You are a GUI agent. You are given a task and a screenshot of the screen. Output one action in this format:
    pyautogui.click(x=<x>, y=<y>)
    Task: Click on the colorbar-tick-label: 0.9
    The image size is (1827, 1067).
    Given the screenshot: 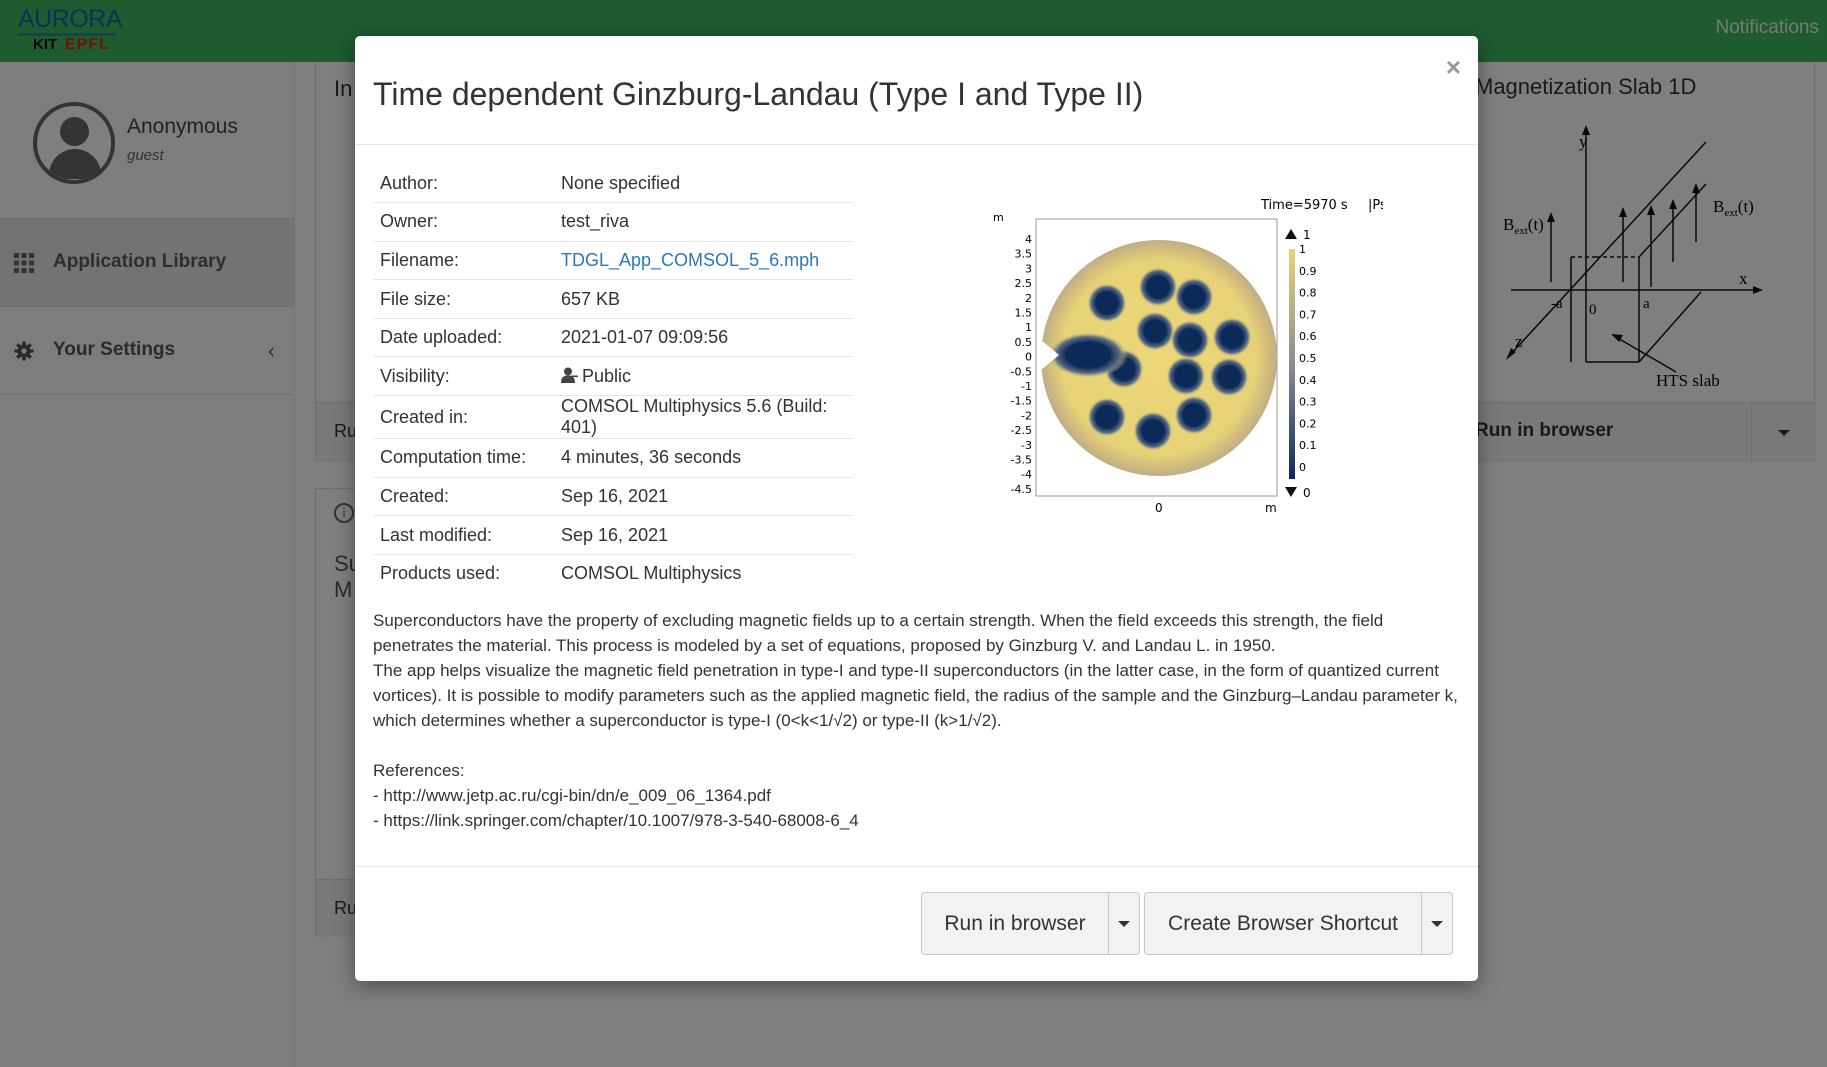 What is the action you would take?
    pyautogui.click(x=1308, y=271)
    